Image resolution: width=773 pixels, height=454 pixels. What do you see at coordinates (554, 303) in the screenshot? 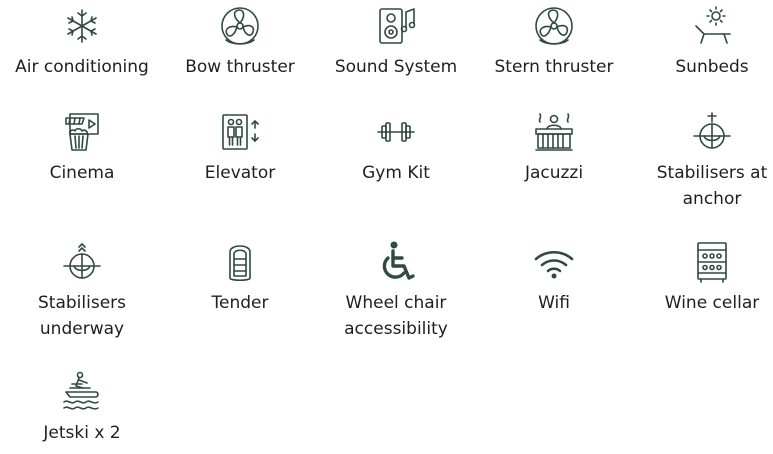
I see `amenity-label: Wifi` at bounding box center [554, 303].